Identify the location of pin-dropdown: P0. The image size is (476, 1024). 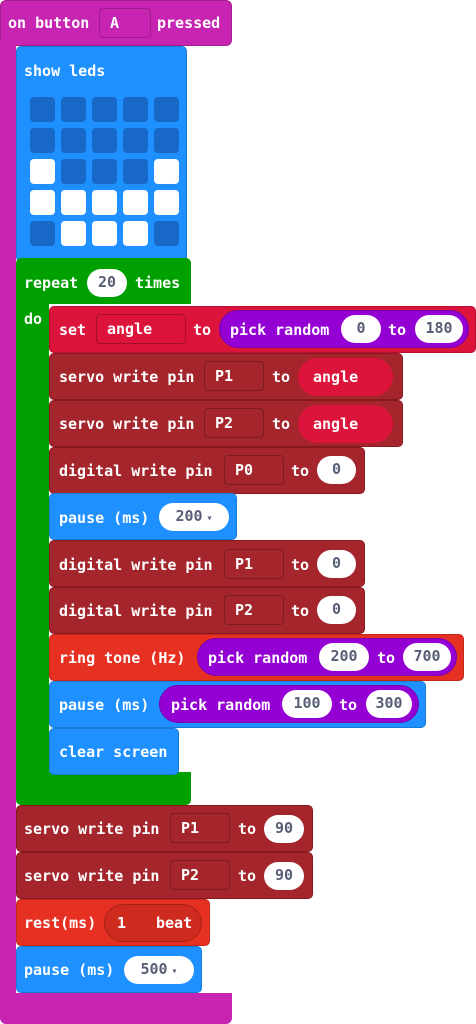
(254, 470).